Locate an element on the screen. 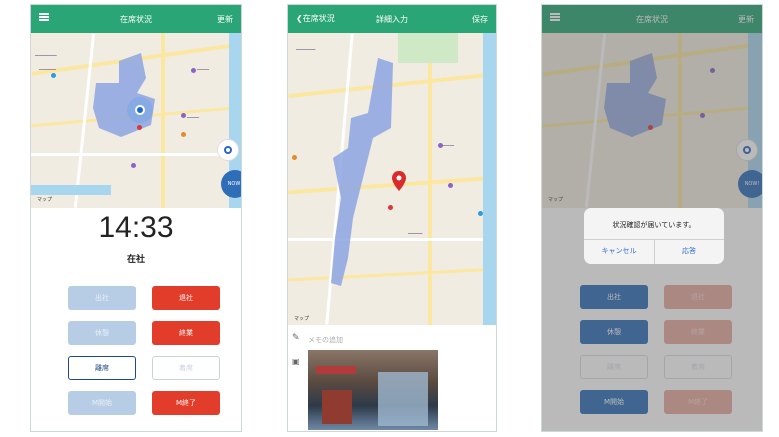  attached-photo is located at coordinates (373, 390).